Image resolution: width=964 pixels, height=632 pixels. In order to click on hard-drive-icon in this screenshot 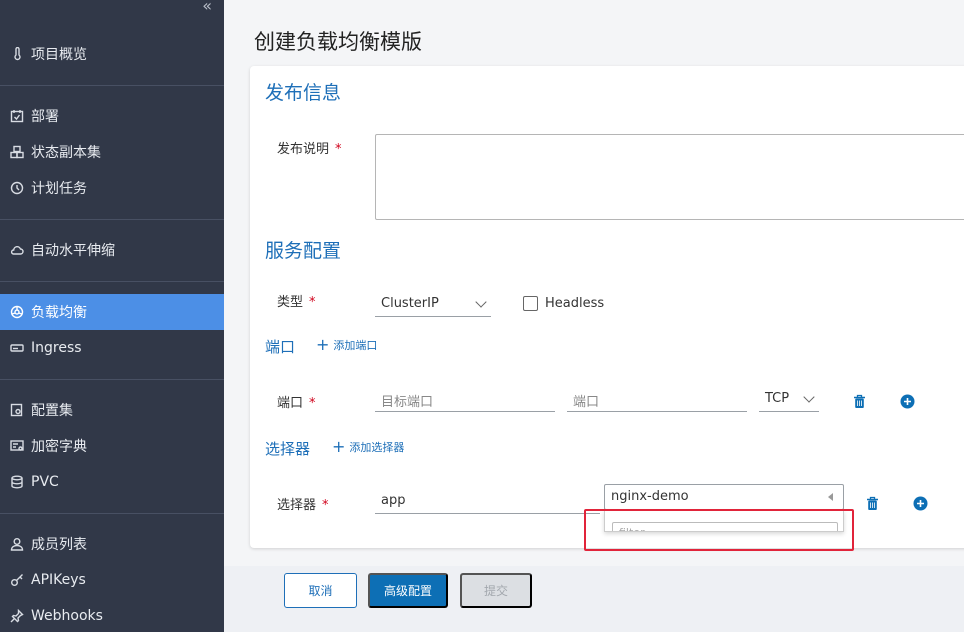, I will do `click(17, 348)`.